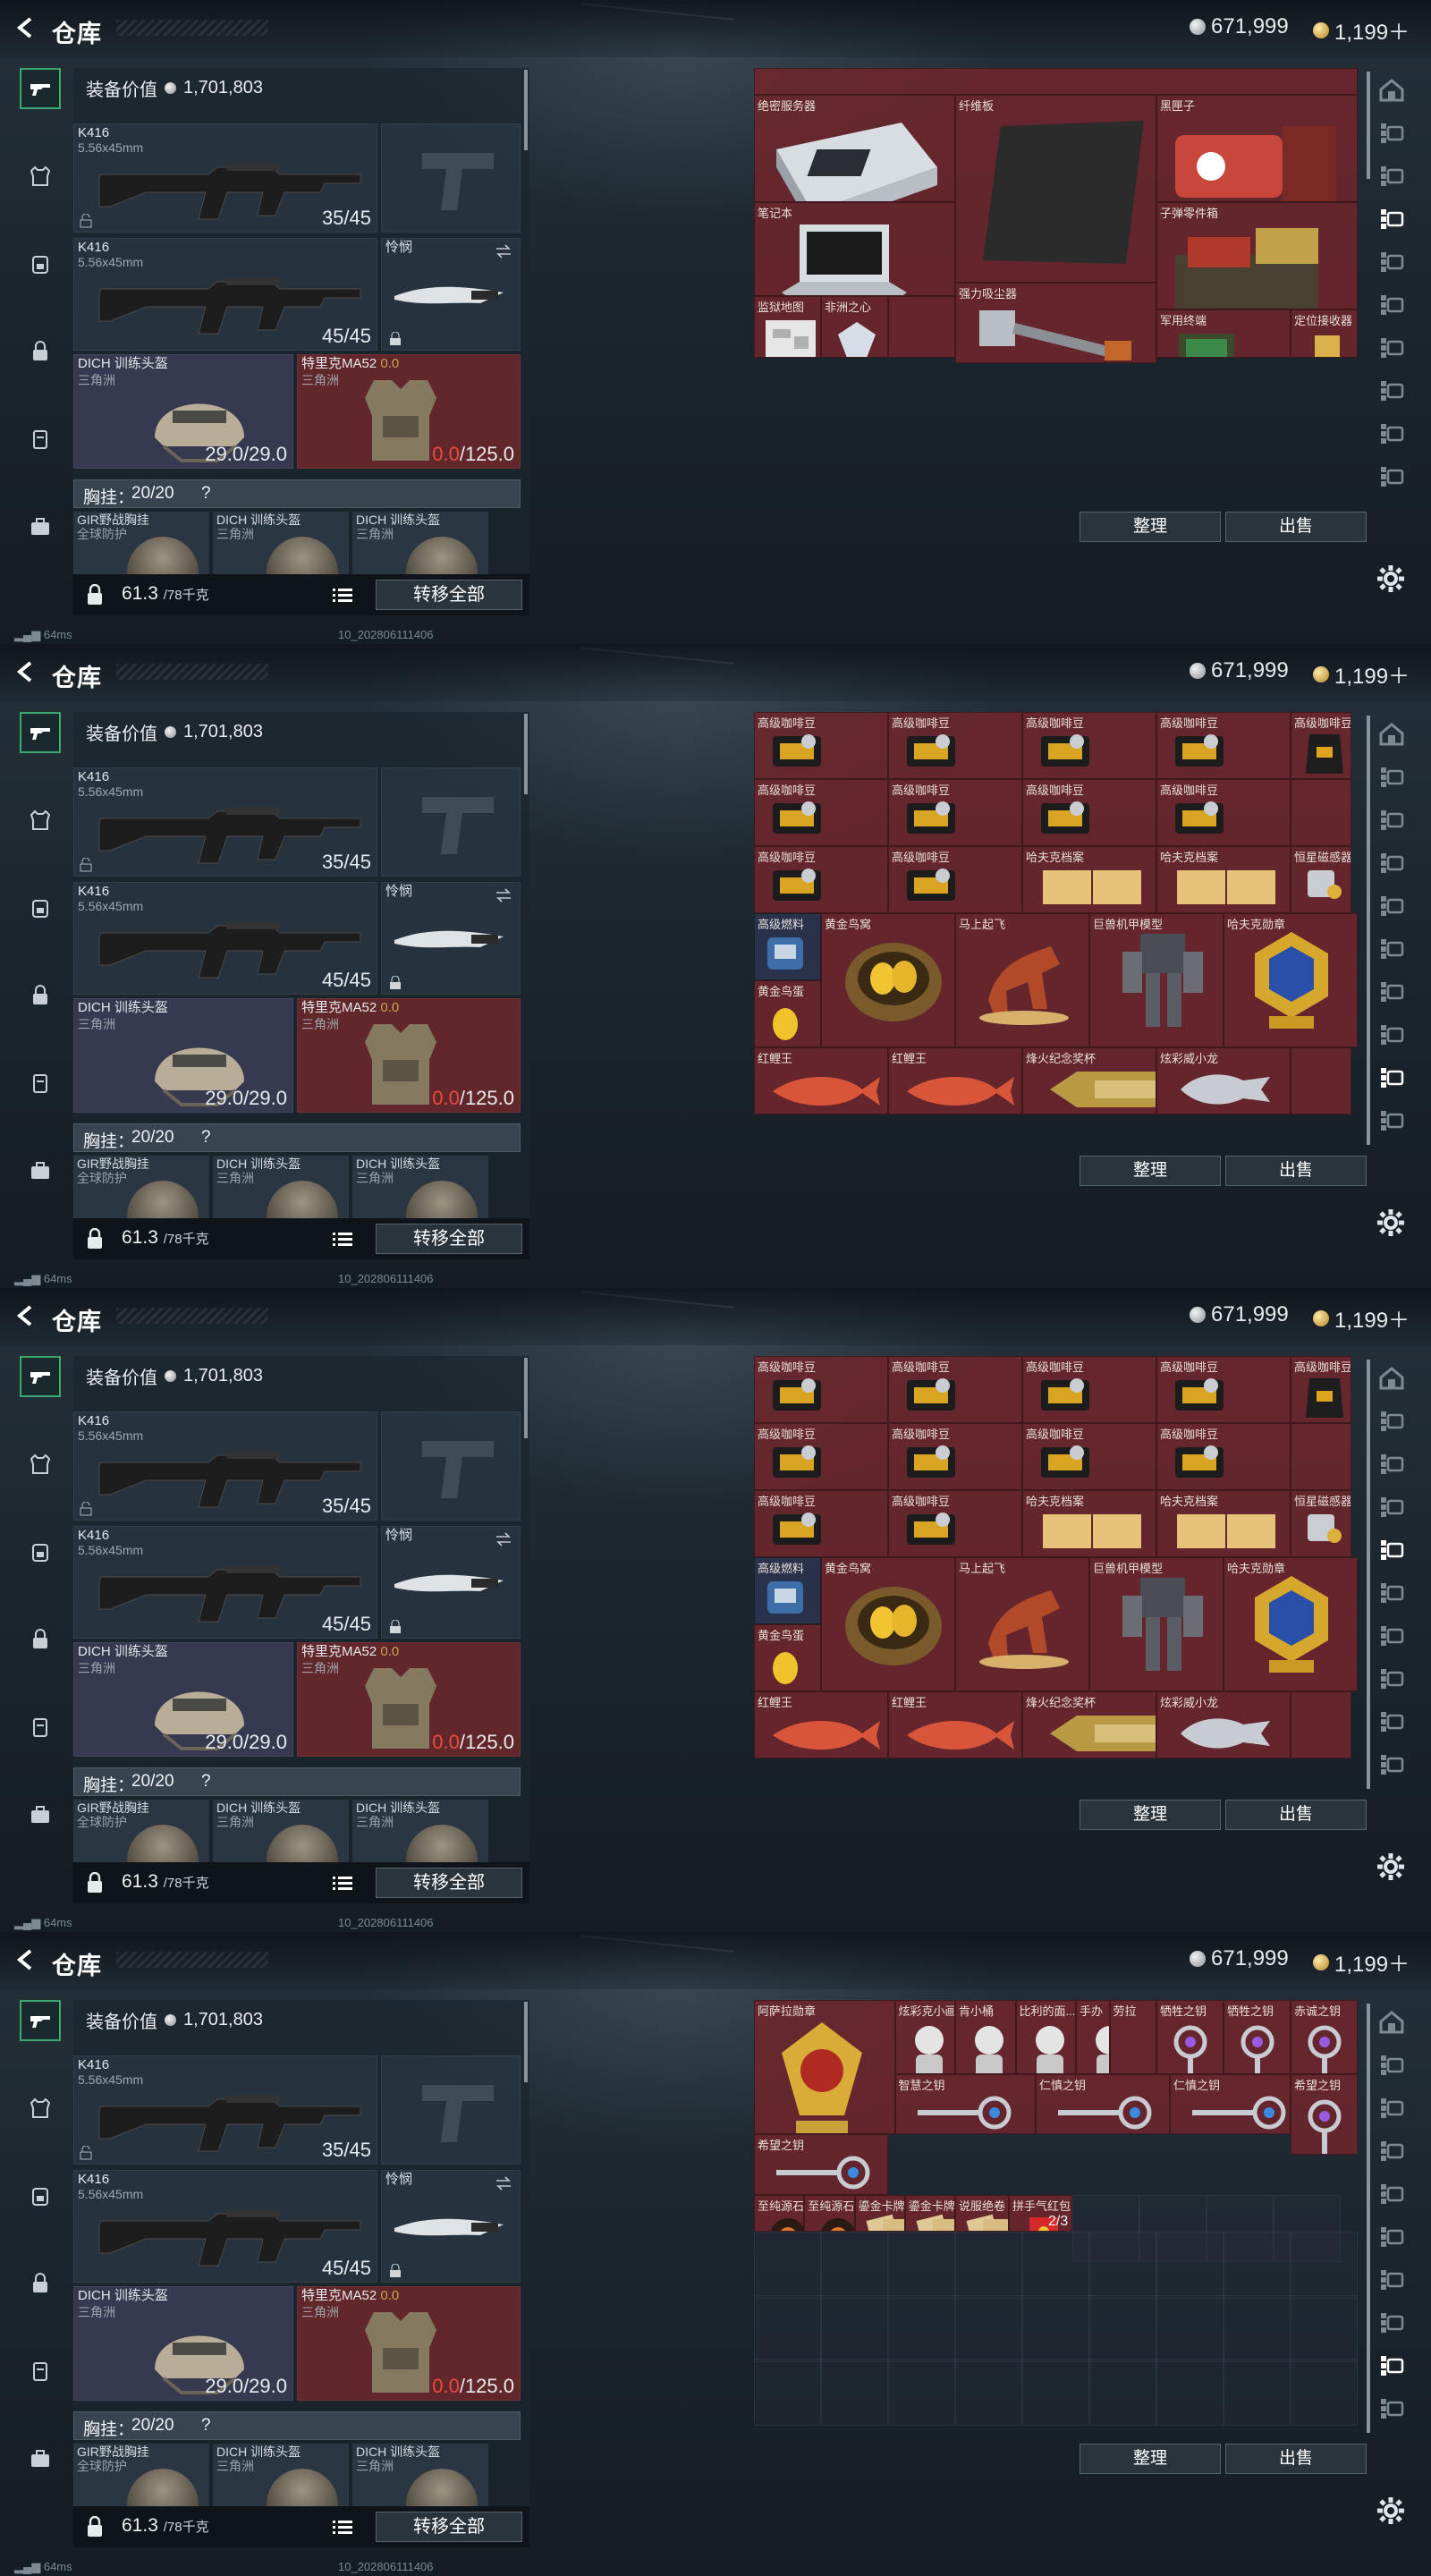  Describe the element at coordinates (41, 1376) in the screenshot. I see `tab-firearms` at that location.